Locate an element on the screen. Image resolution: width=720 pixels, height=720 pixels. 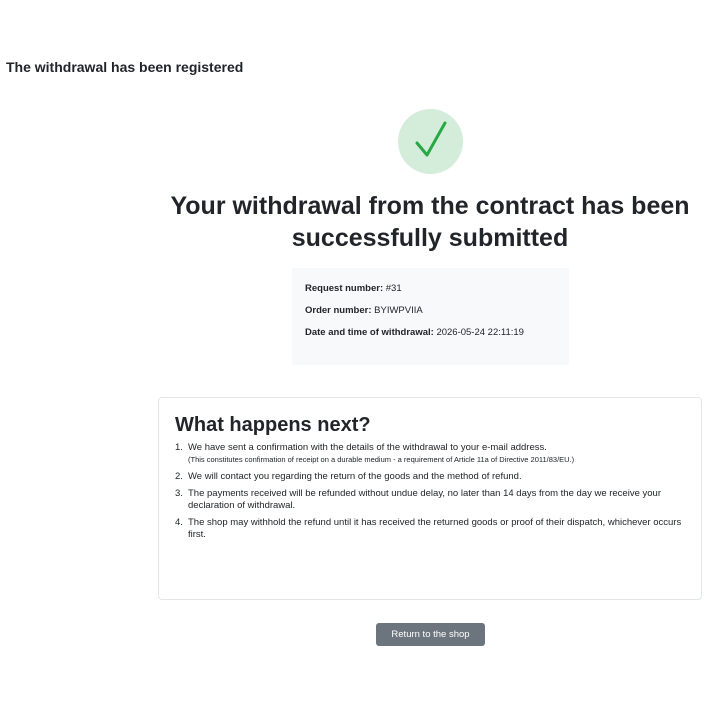
success-check-circle is located at coordinates (430, 141).